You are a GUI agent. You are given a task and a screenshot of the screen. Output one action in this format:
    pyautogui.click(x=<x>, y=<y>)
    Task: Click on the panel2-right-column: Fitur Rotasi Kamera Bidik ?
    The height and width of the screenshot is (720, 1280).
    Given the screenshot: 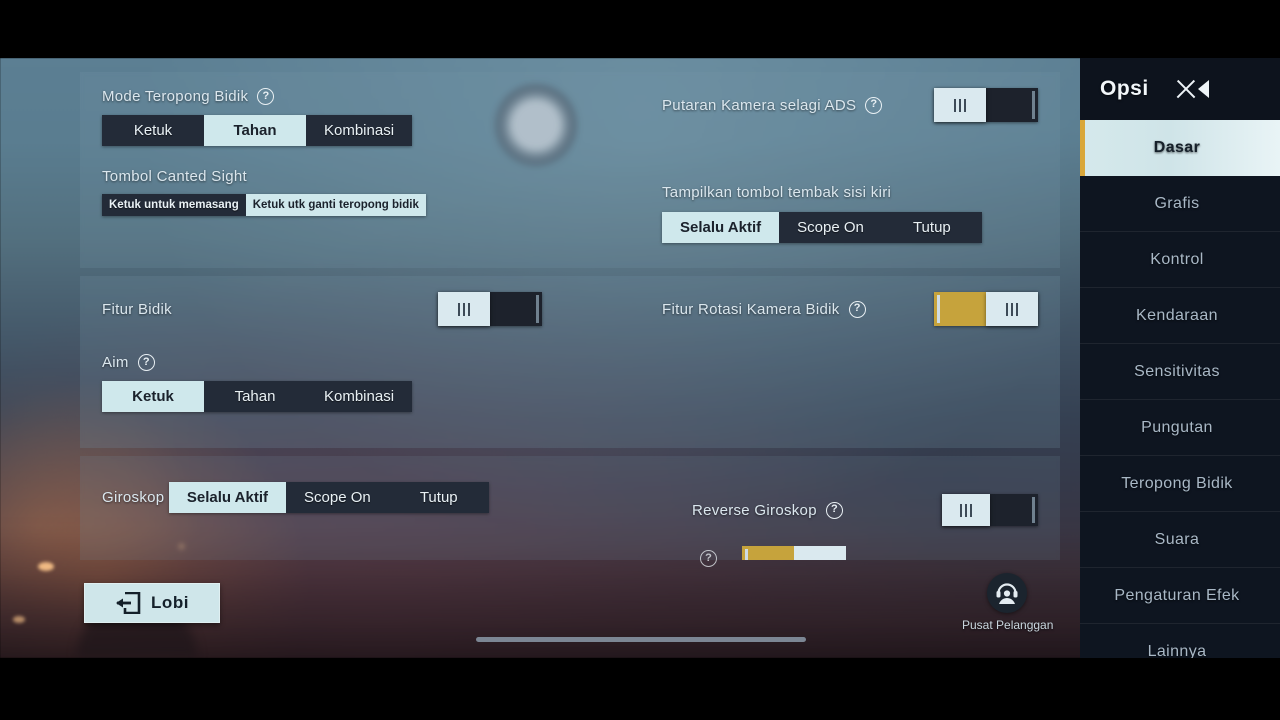 What is the action you would take?
    pyautogui.click(x=850, y=352)
    